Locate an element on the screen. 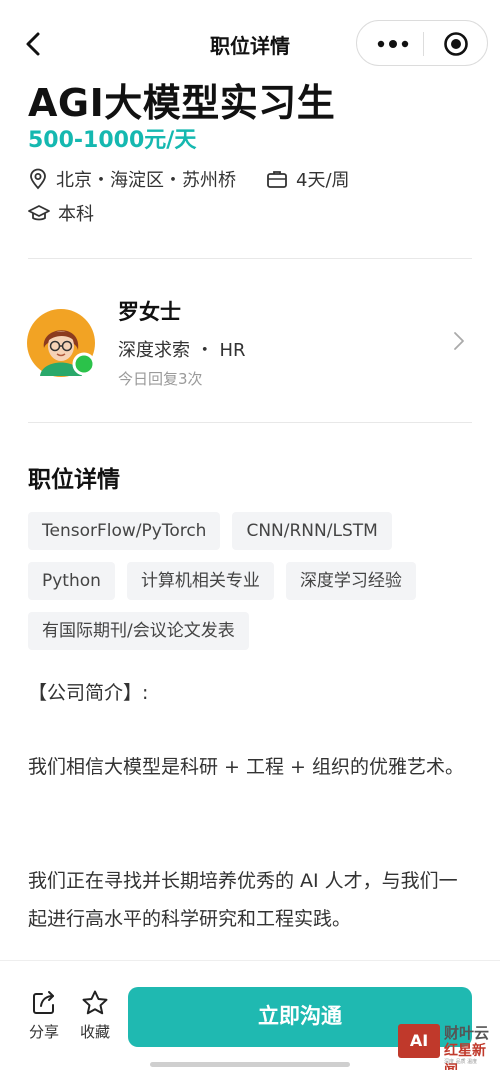 The width and height of the screenshot is (500, 1070). chevron-right-icon is located at coordinates (459, 341).